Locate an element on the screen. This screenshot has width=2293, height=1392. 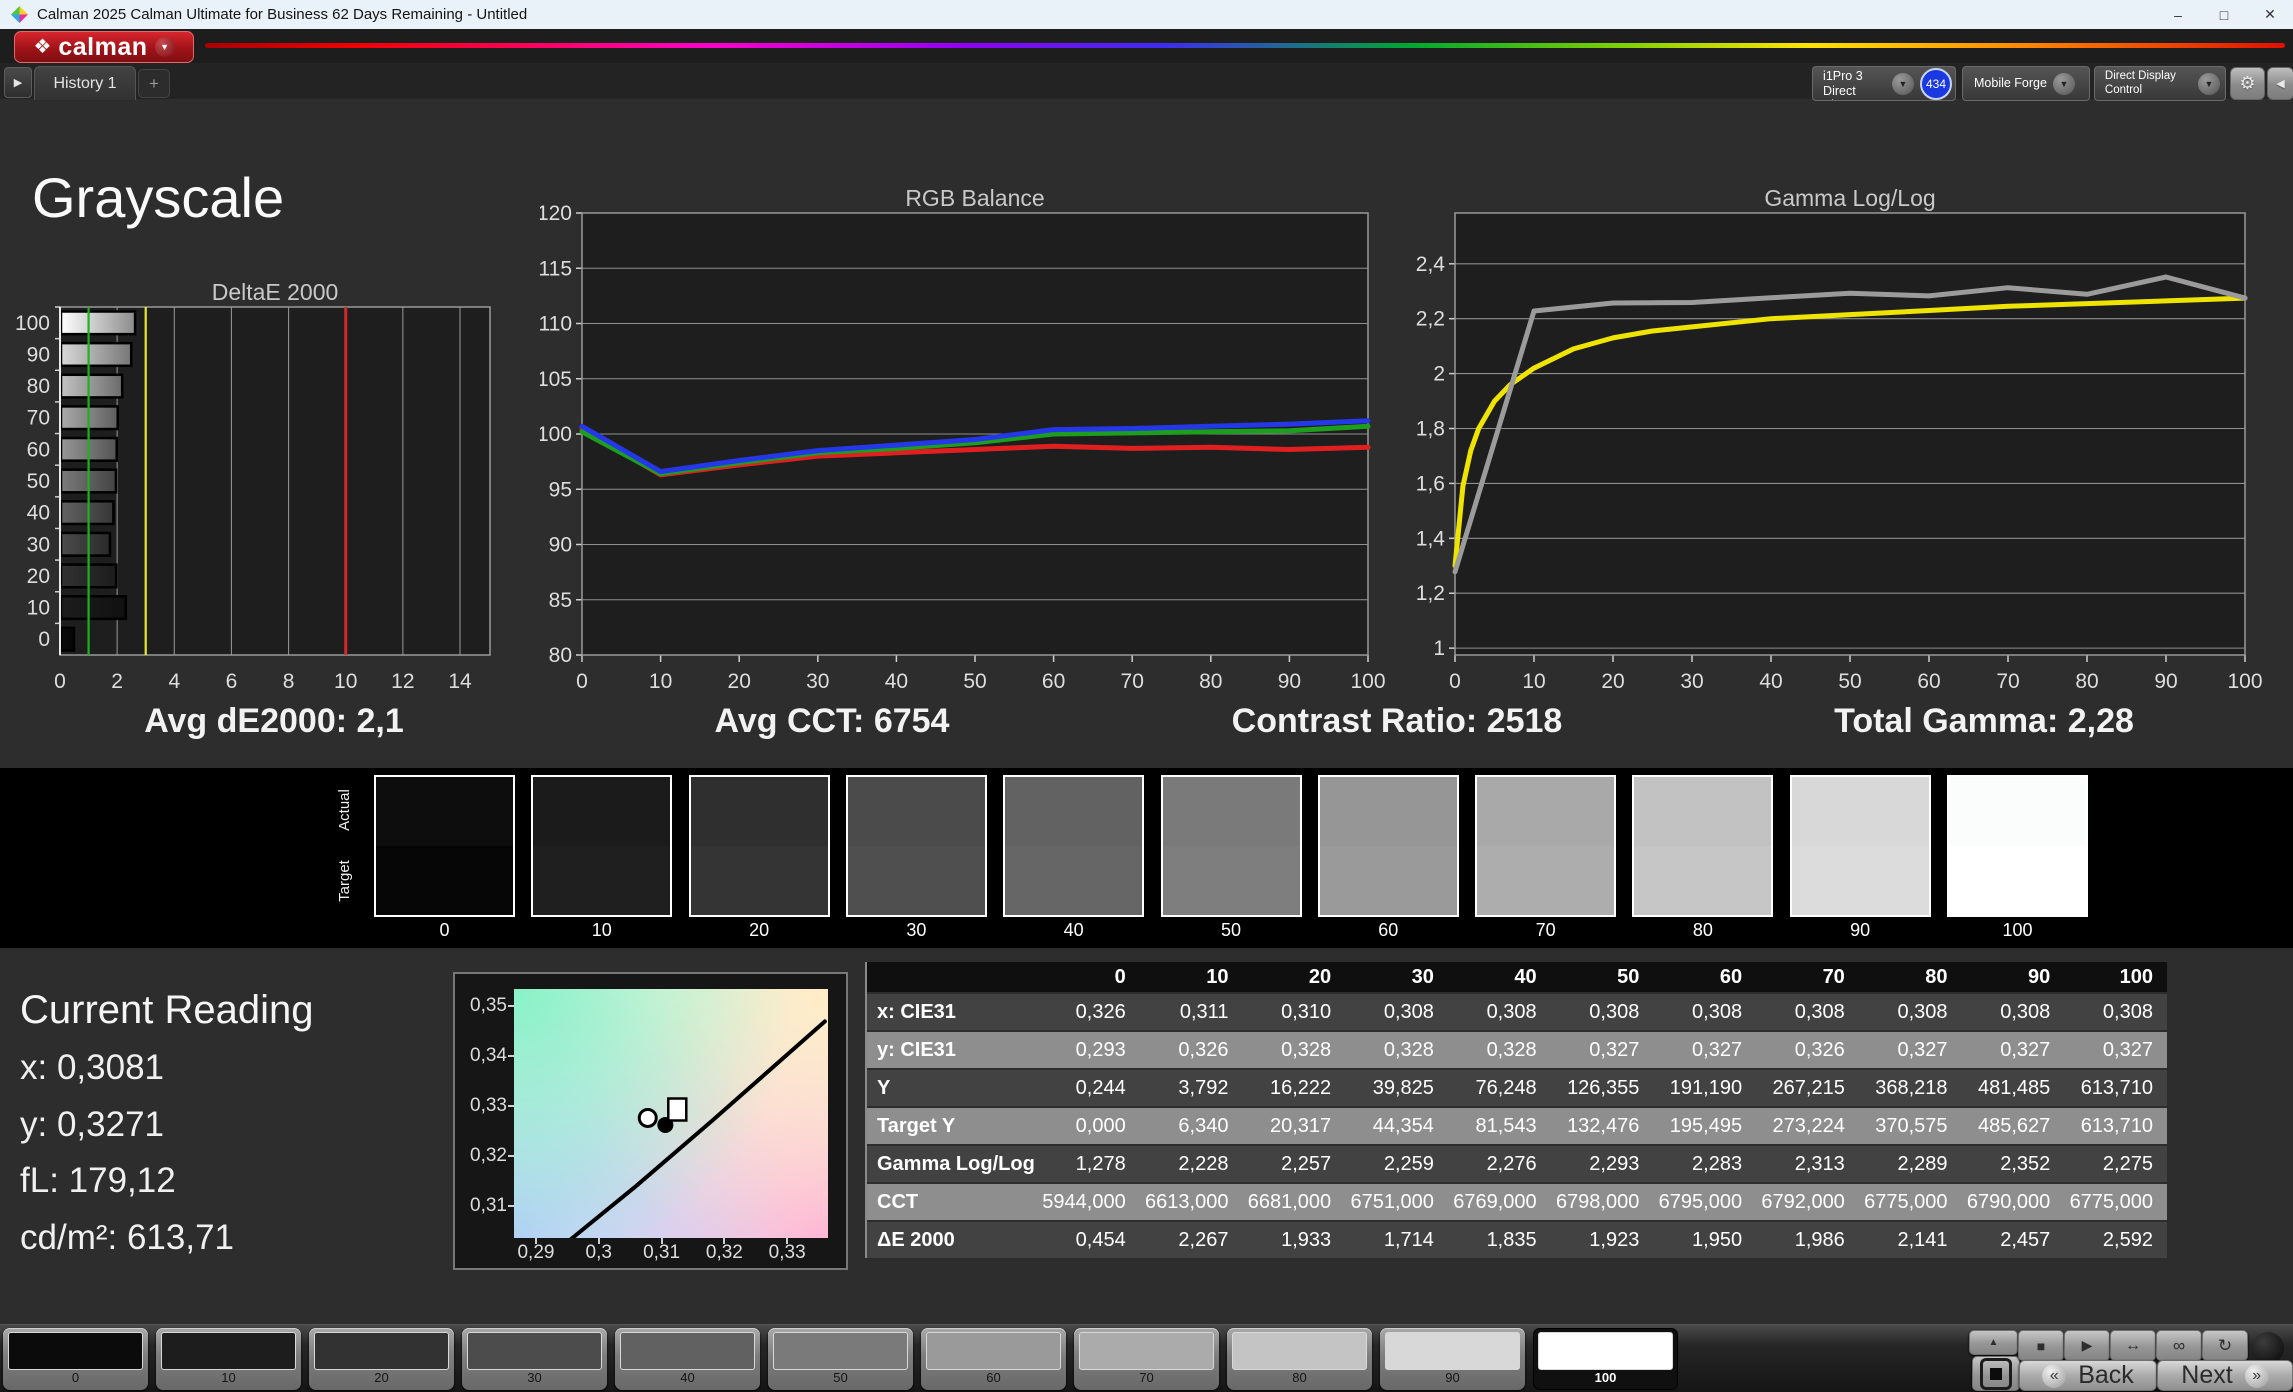
stop-icon: ■ is located at coordinates (2041, 1345).